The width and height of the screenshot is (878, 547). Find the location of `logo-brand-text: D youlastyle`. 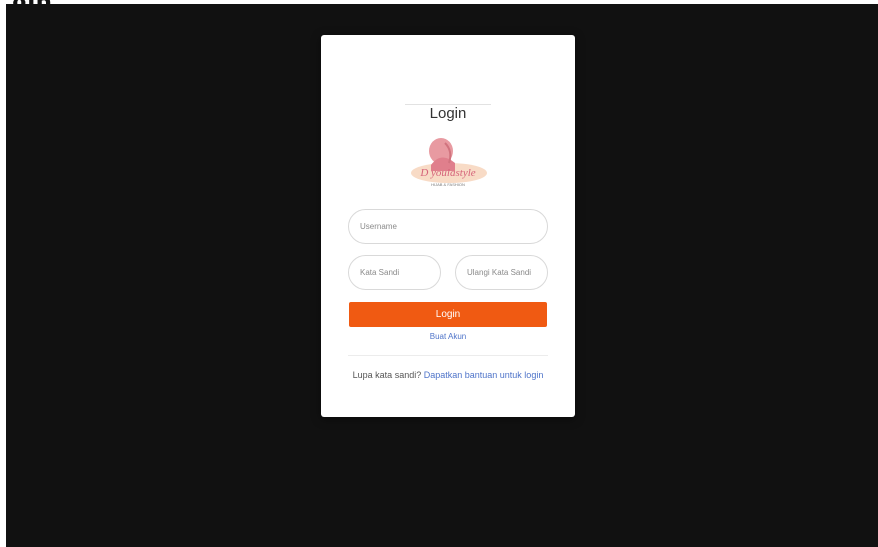

logo-brand-text: D youlastyle is located at coordinates (447, 173).